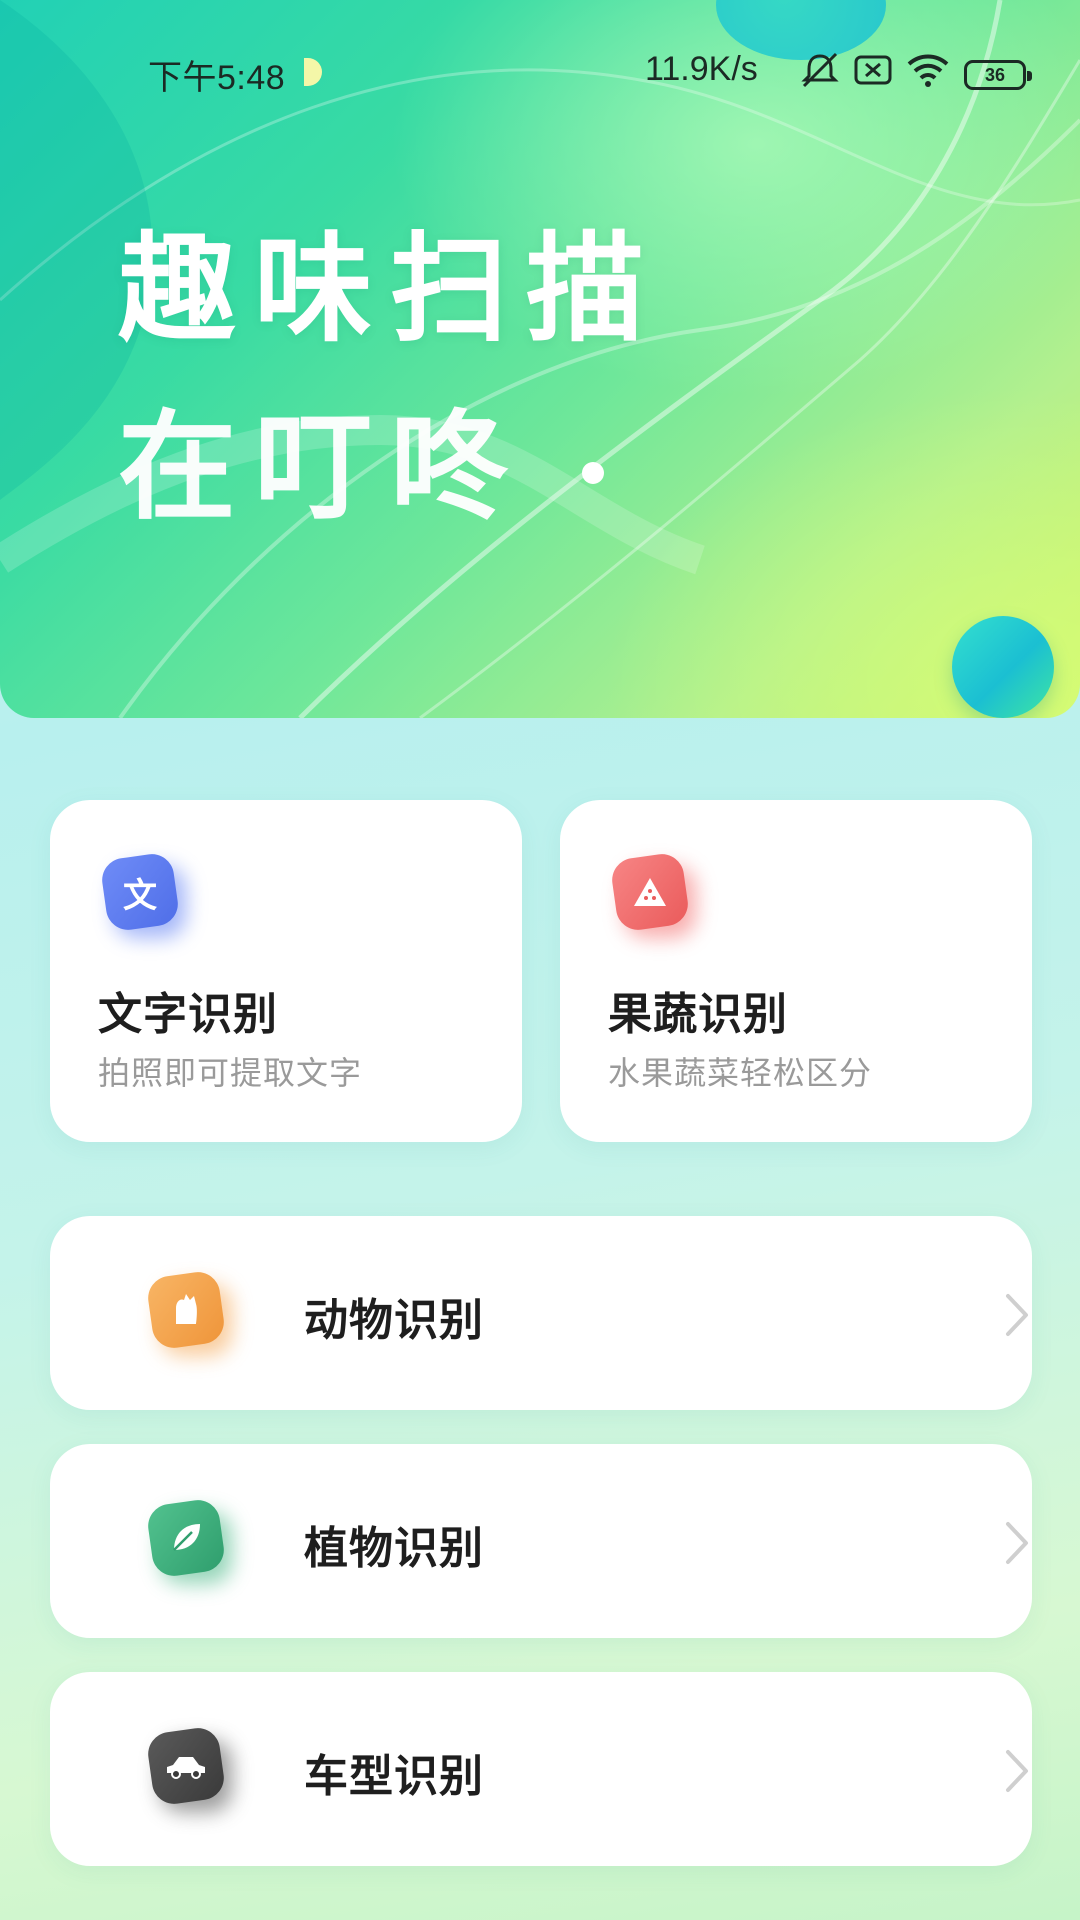  What do you see at coordinates (740, 1073) in the screenshot?
I see `card-description: 水果蔬菜轻松区分` at bounding box center [740, 1073].